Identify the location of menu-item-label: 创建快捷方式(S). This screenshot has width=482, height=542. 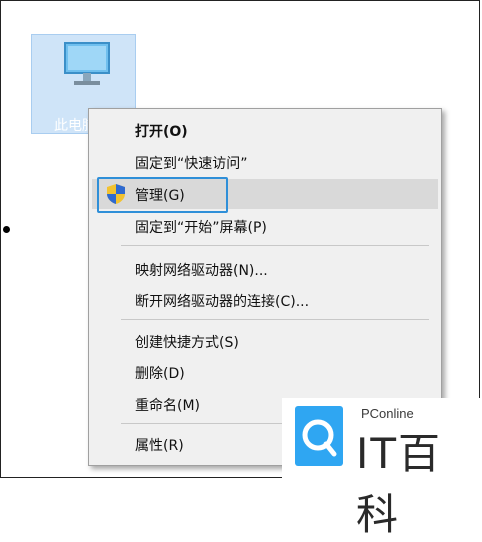
(187, 343).